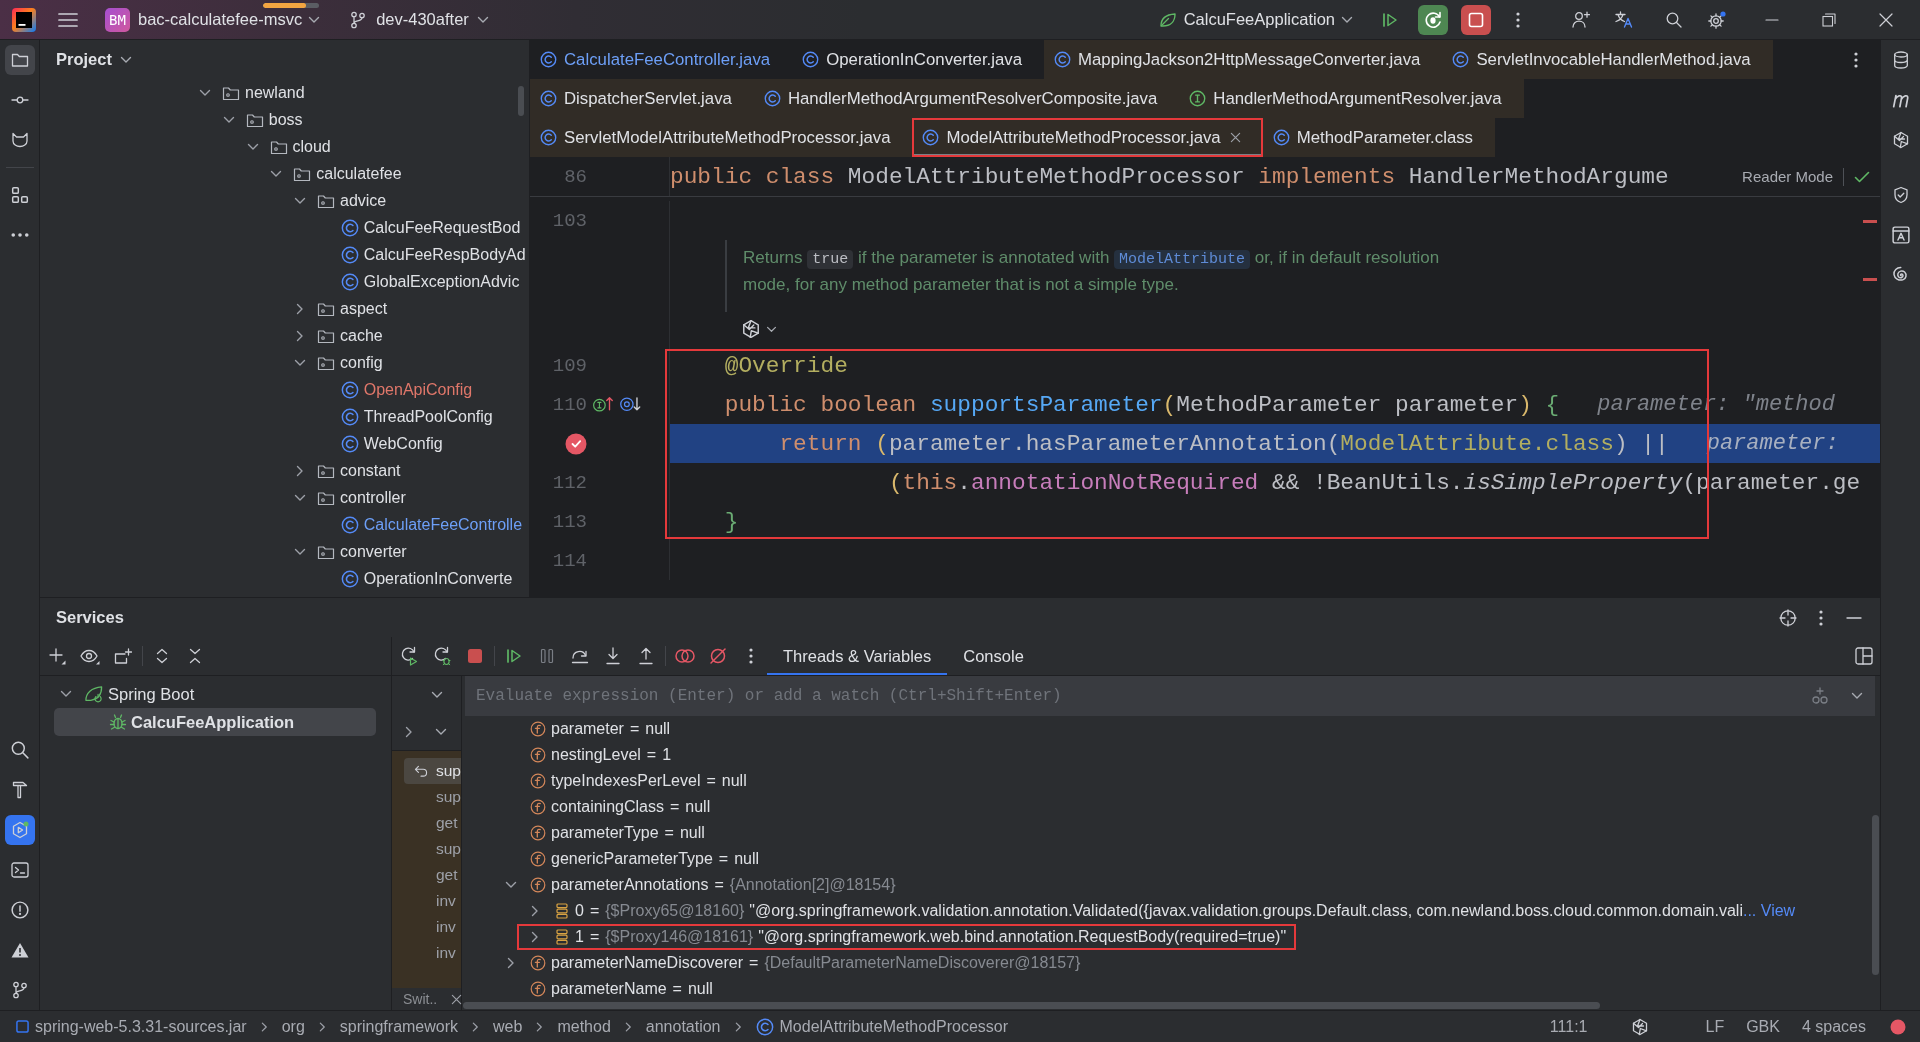 Image resolution: width=1920 pixels, height=1042 pixels. I want to click on tree-item: newland, so click(275, 93).